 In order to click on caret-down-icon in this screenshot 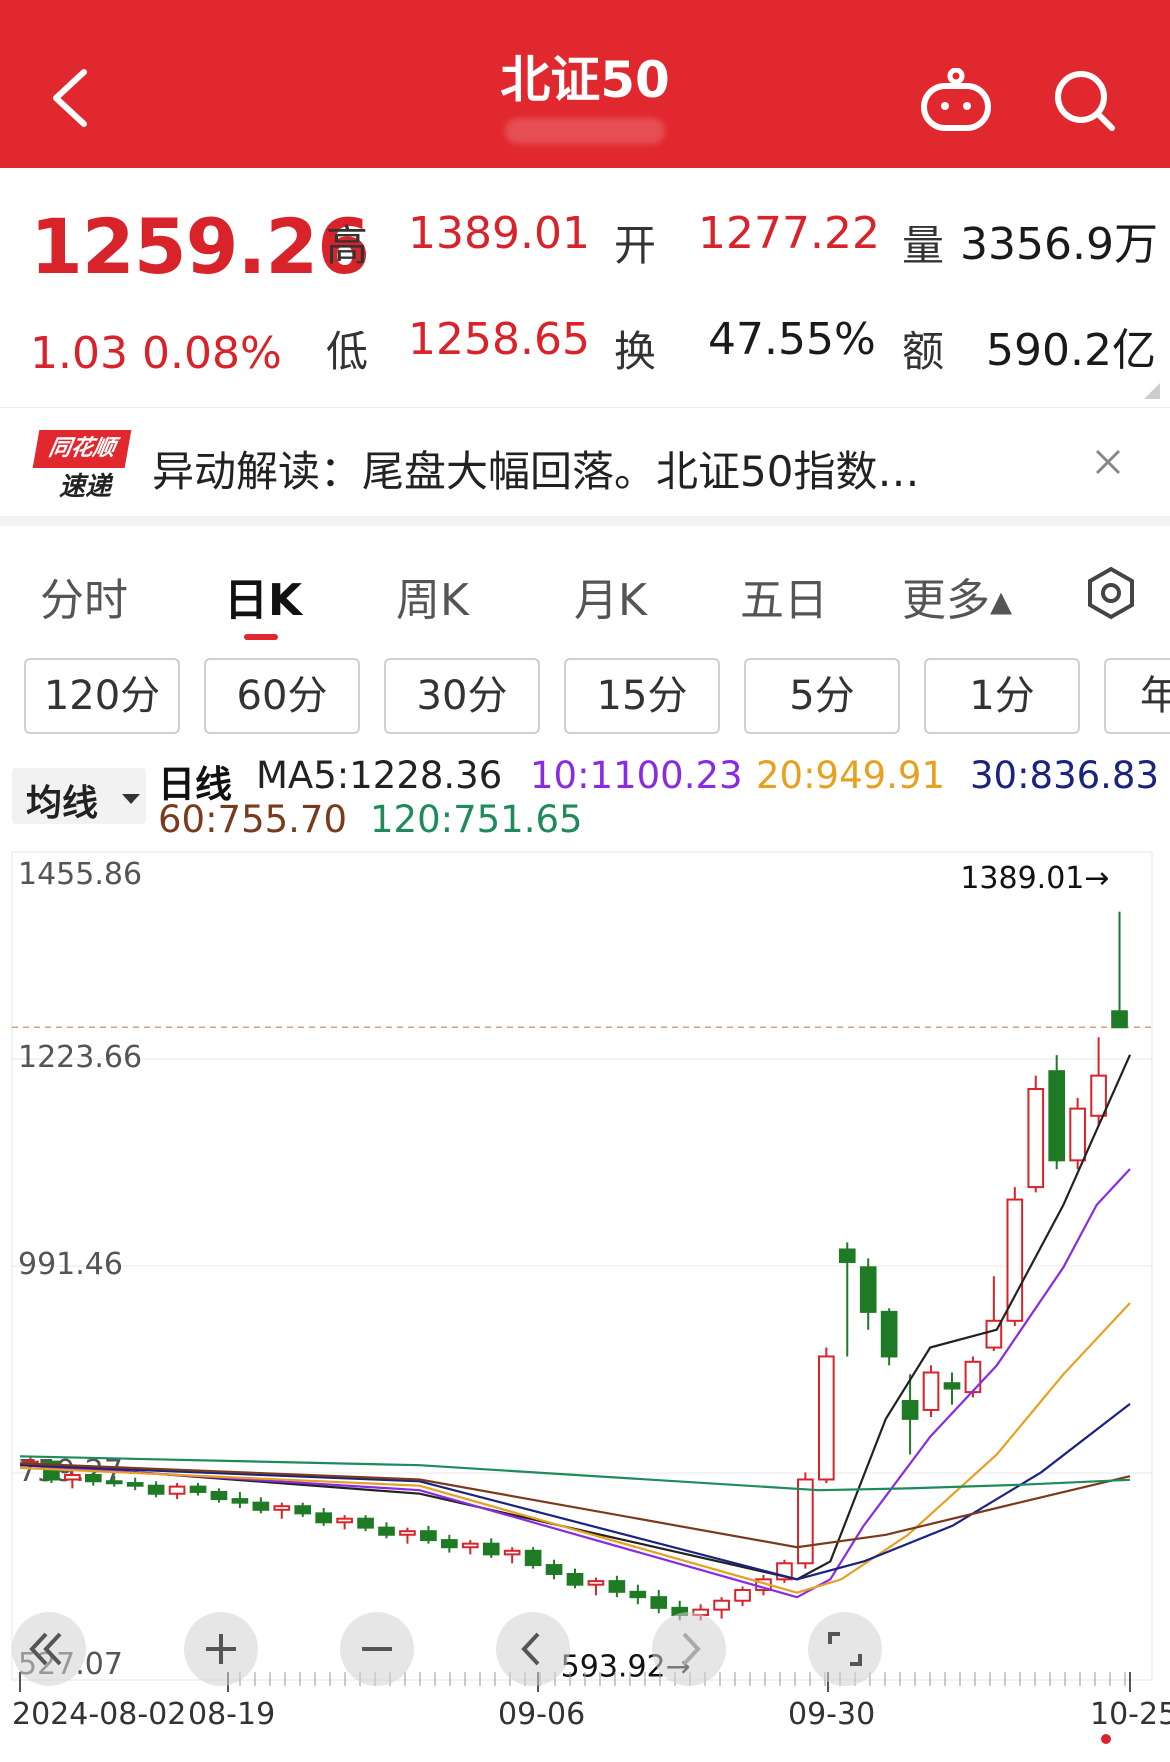, I will do `click(131, 799)`.